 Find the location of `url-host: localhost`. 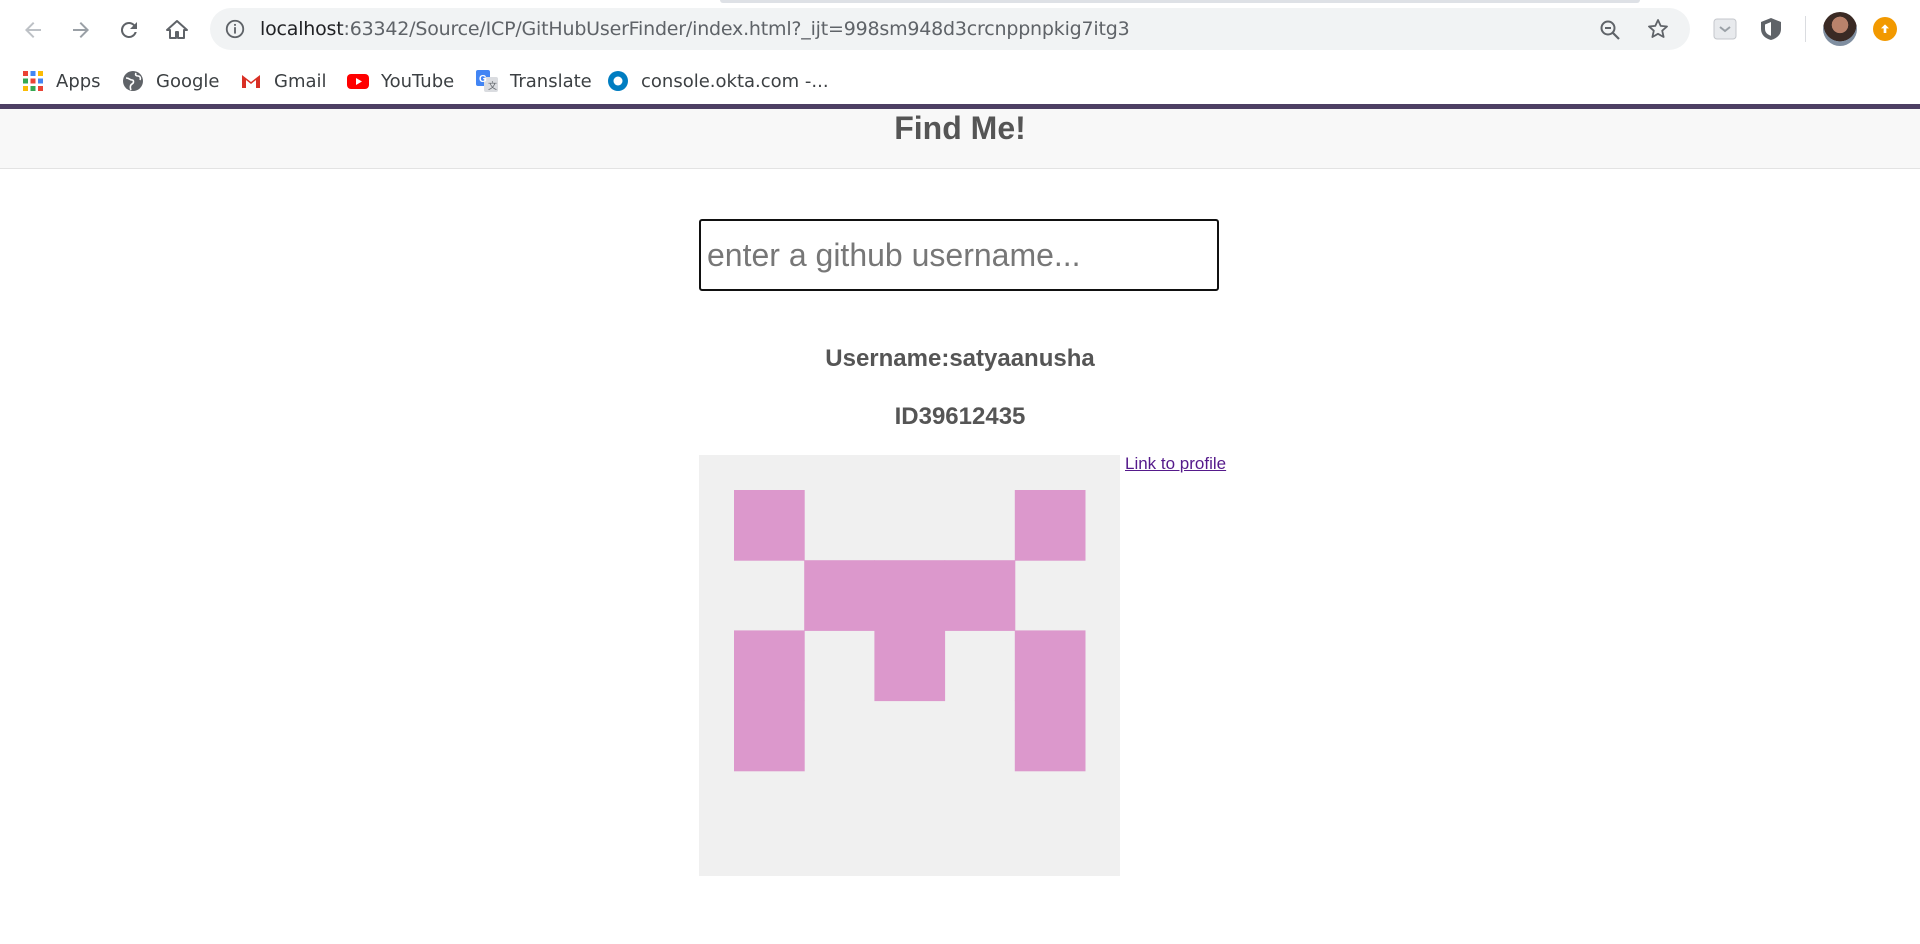

url-host: localhost is located at coordinates (302, 29).